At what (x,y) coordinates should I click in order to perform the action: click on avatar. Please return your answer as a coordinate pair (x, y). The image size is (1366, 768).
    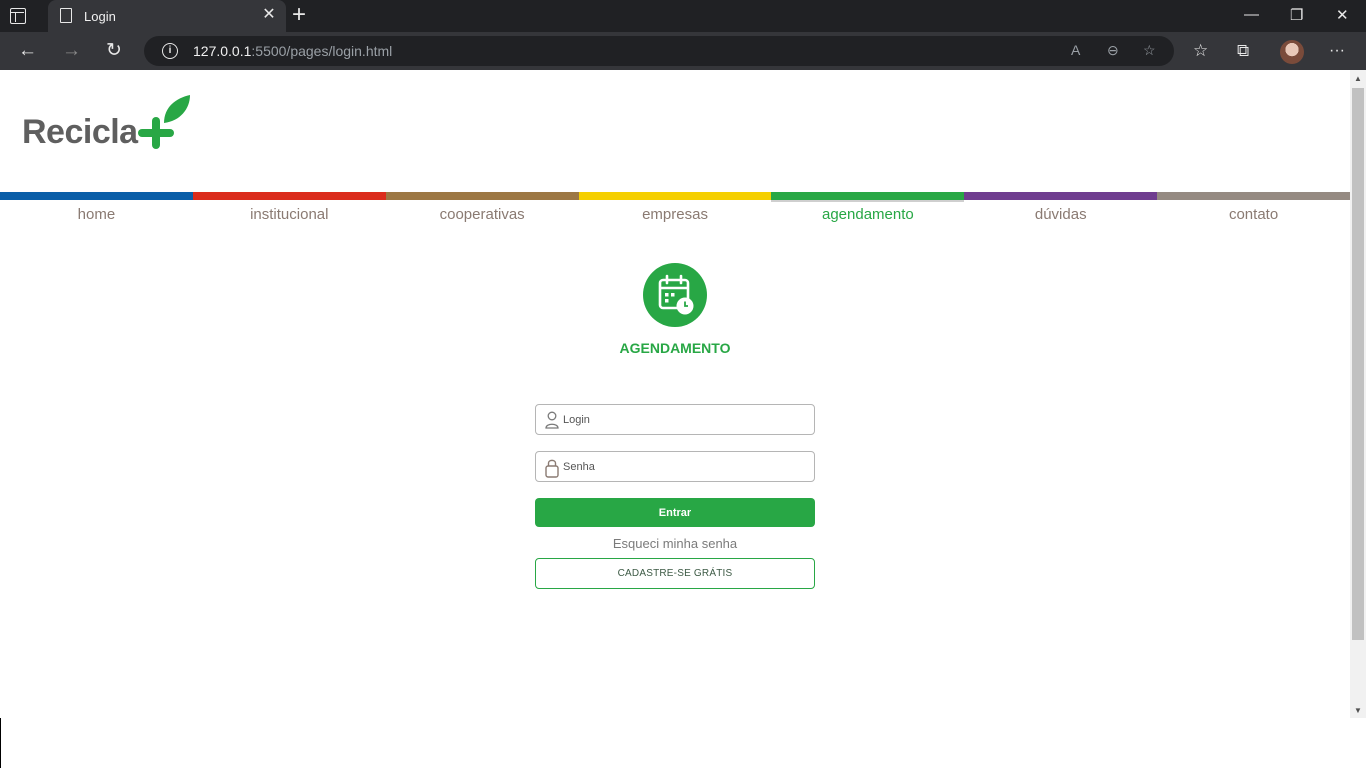
    Looking at the image, I should click on (1292, 52).